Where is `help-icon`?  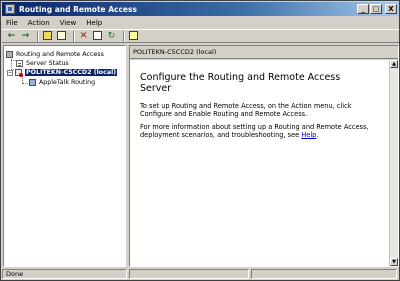
help-icon is located at coordinates (133, 36).